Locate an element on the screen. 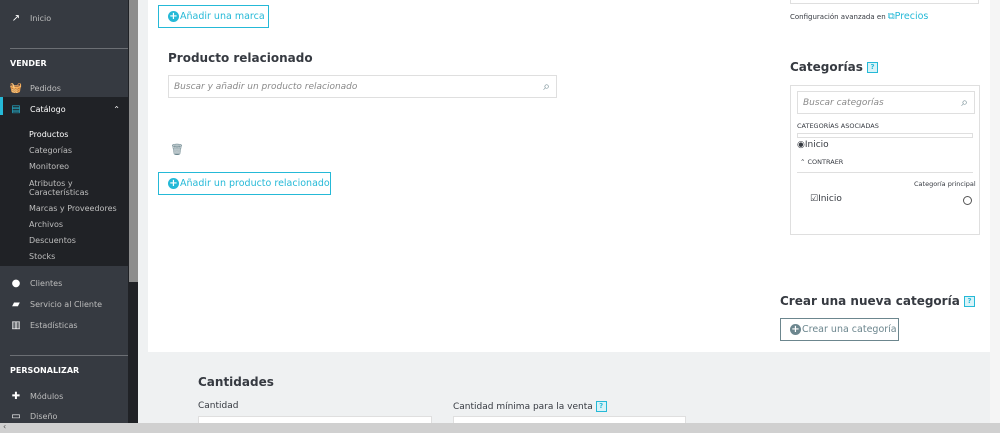 This screenshot has width=1000, height=433. nav-inicio: ↗ Inicio is located at coordinates (64, 18).